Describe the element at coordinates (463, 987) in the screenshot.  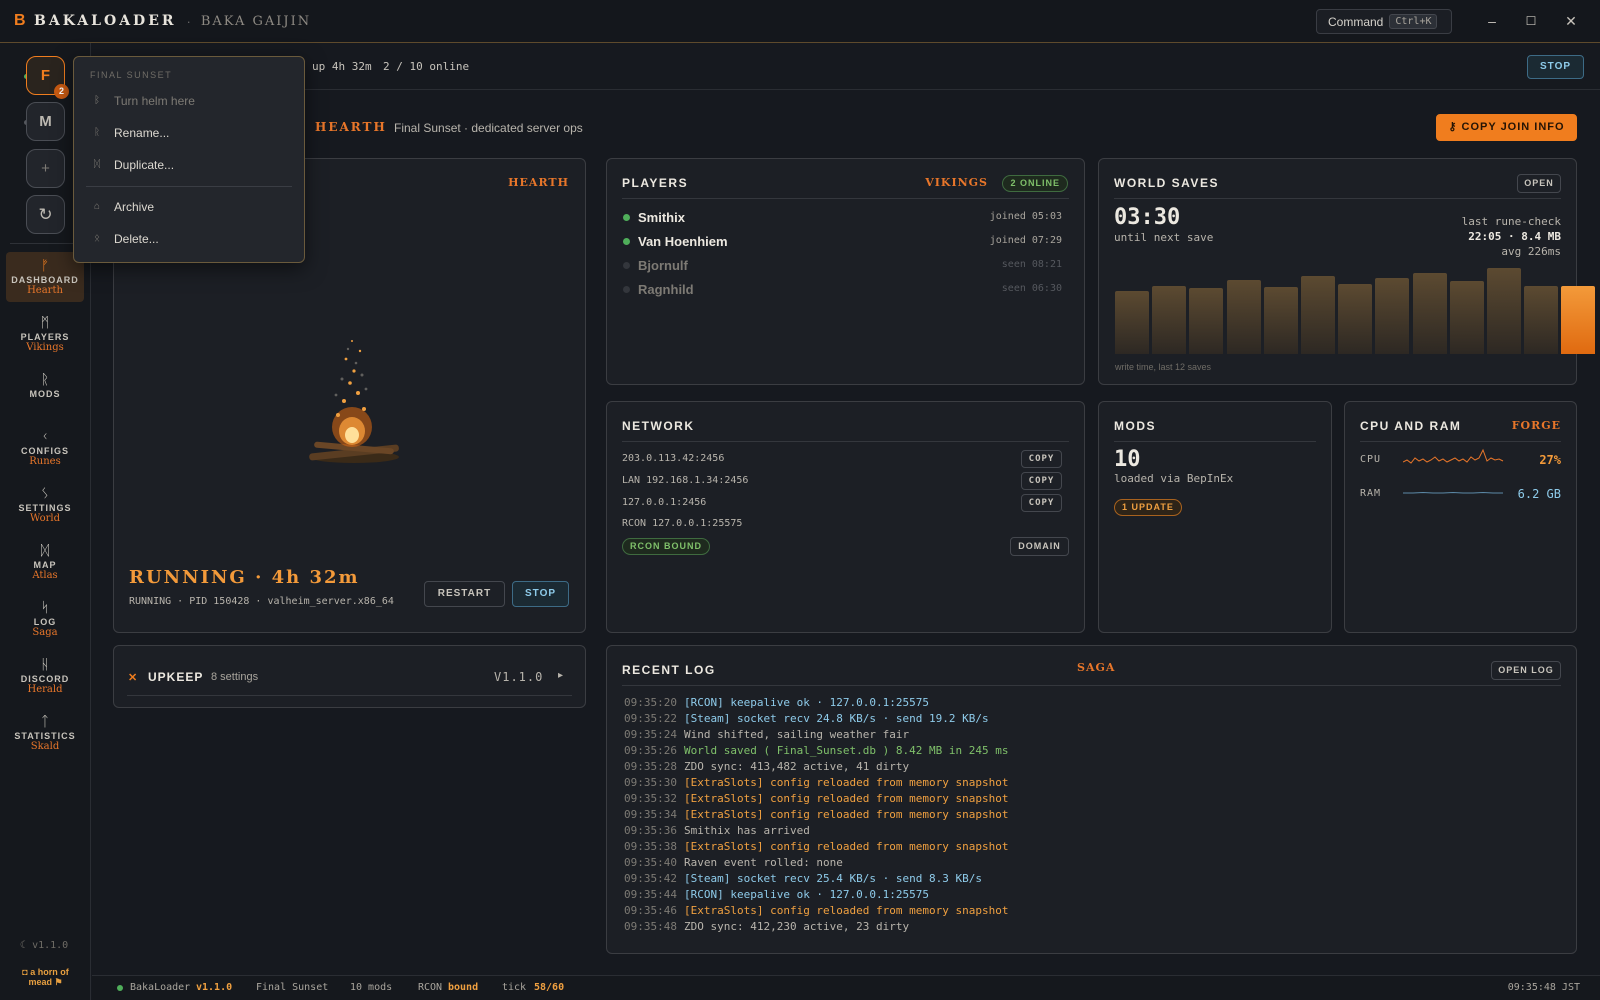
I see `status-rcon-state: bound` at that location.